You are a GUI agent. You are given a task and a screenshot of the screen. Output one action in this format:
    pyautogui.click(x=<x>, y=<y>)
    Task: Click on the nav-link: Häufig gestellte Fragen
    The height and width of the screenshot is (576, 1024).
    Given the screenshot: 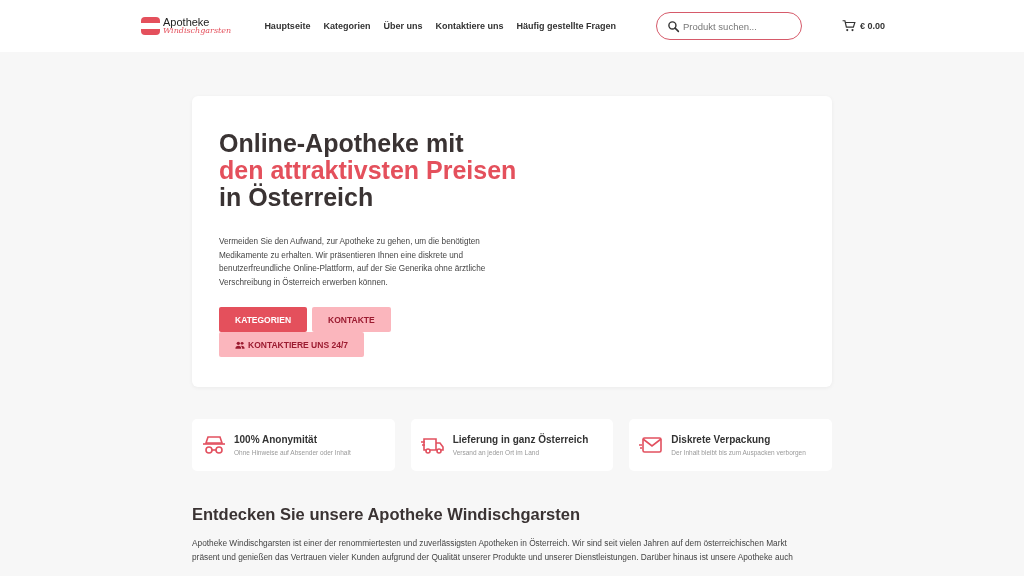 What is the action you would take?
    pyautogui.click(x=566, y=26)
    